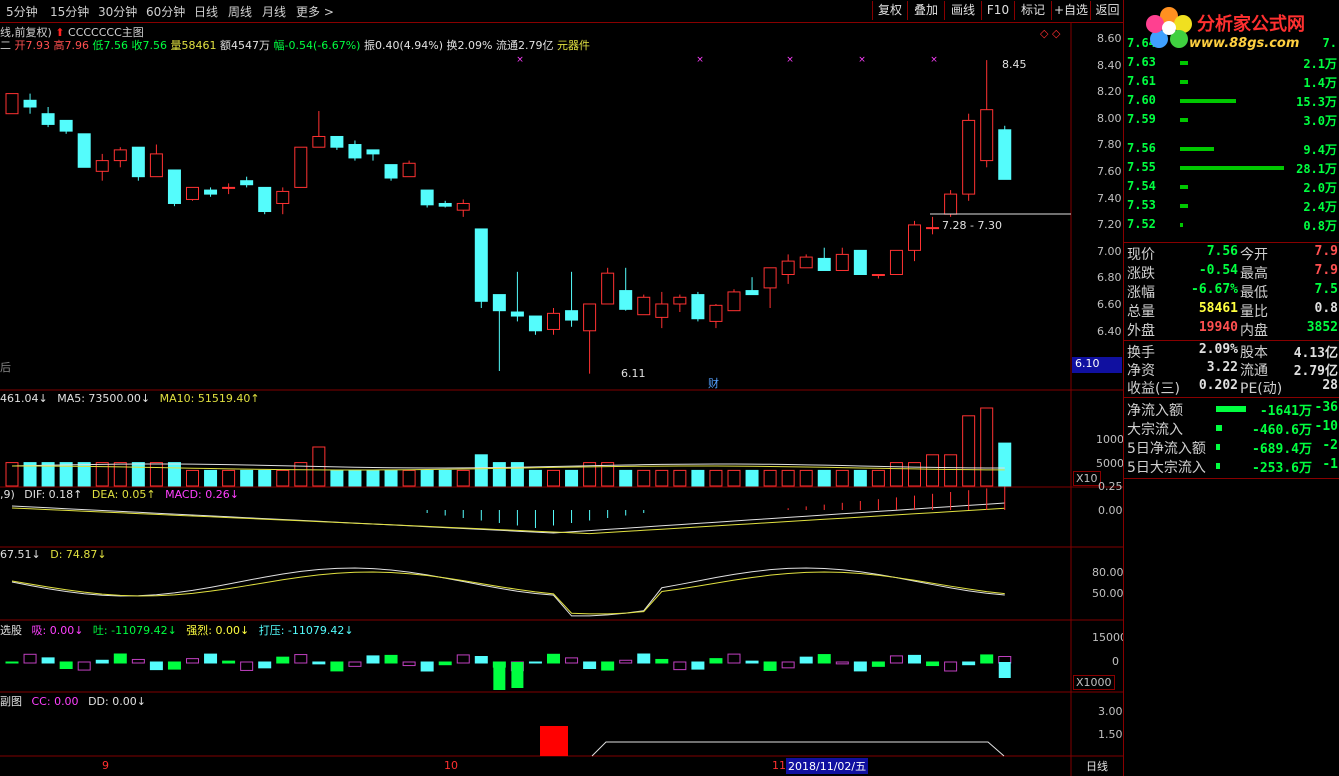  I want to click on tab-weekly: 周线, so click(240, 11).